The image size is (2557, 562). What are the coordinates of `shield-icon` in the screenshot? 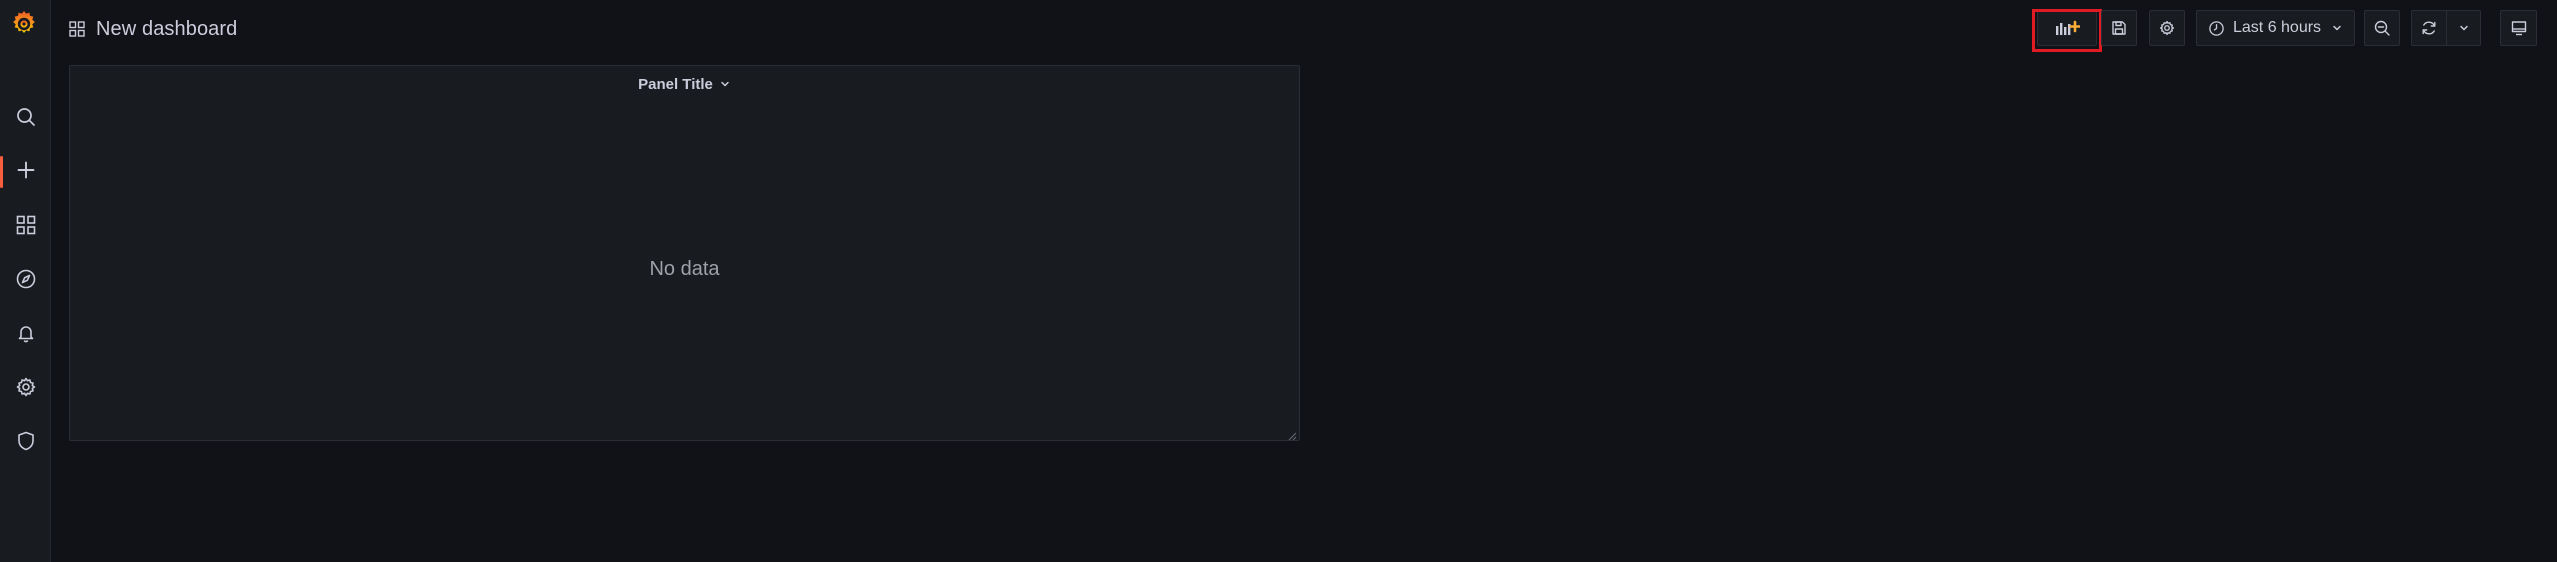 It's located at (26, 443).